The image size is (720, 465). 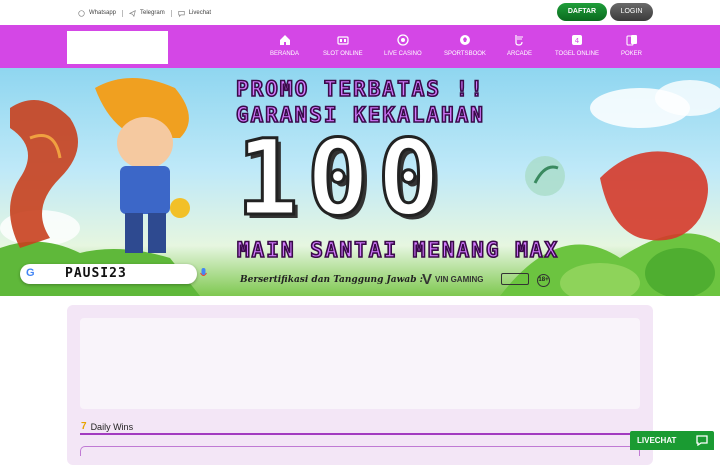 What do you see at coordinates (459, 279) in the screenshot?
I see `vin-gaming-label: VIN GAMING` at bounding box center [459, 279].